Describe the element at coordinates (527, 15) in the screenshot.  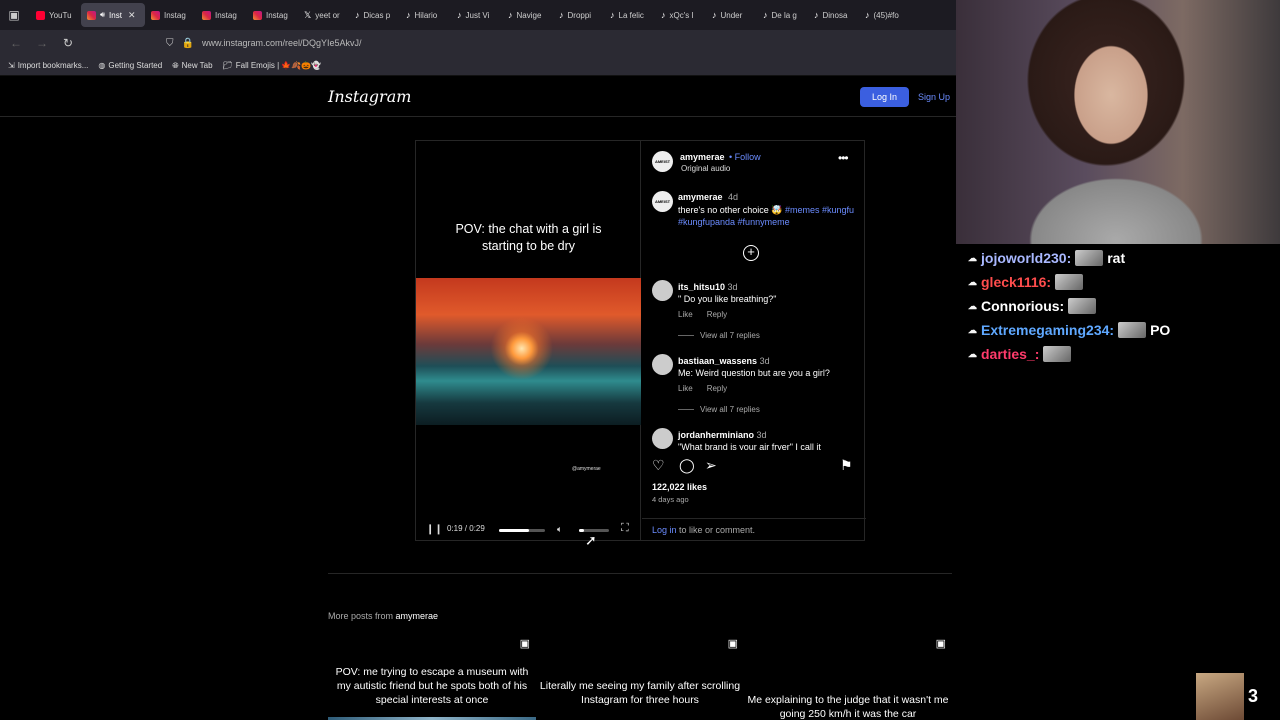
I see `browser-tab: ♪ Navige` at that location.